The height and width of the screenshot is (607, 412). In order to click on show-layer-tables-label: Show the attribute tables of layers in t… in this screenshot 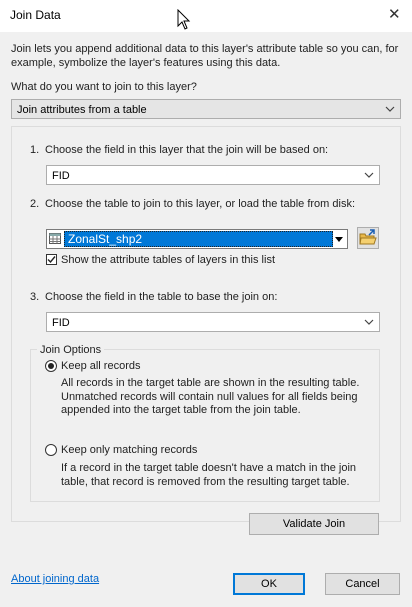, I will do `click(168, 260)`.